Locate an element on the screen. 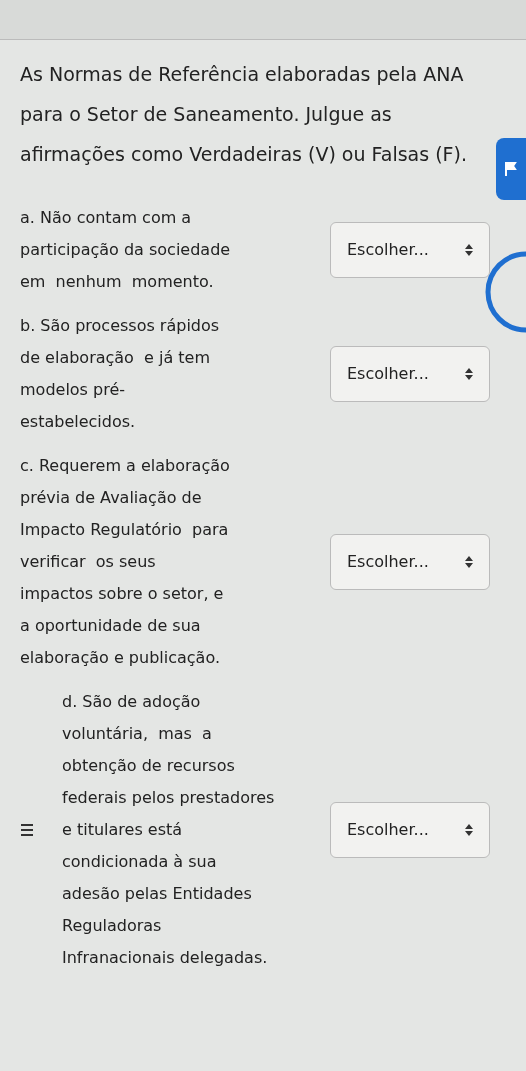 The height and width of the screenshot is (1071, 526). flag-icon is located at coordinates (511, 169).